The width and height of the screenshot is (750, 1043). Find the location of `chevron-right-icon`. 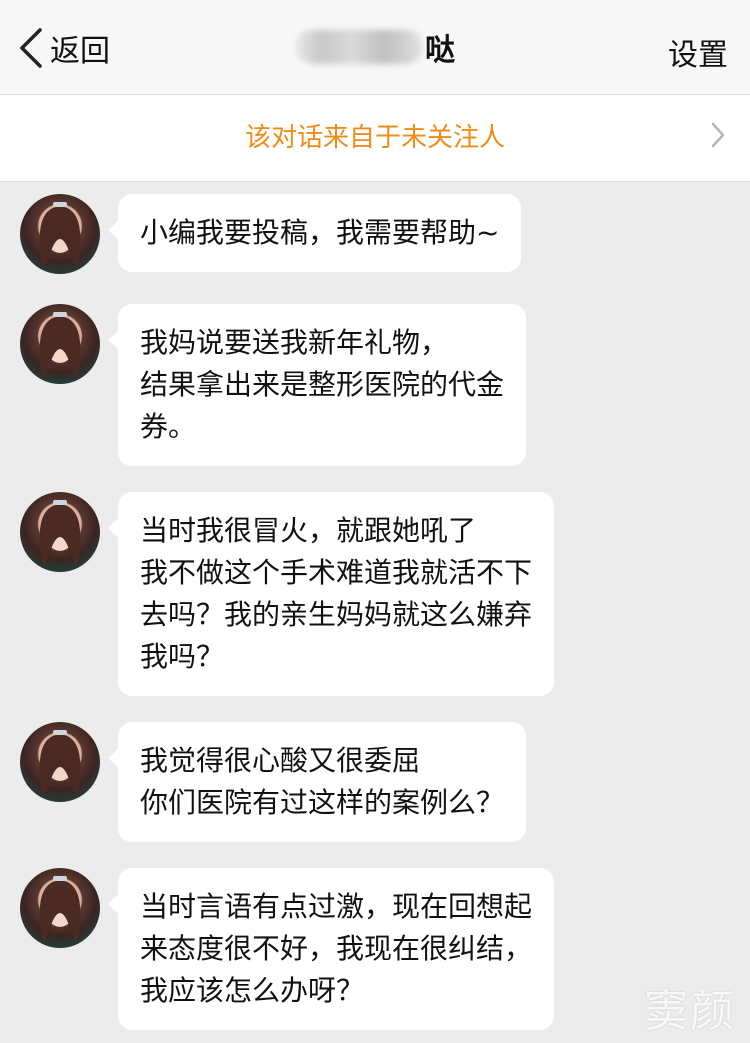

chevron-right-icon is located at coordinates (718, 135).